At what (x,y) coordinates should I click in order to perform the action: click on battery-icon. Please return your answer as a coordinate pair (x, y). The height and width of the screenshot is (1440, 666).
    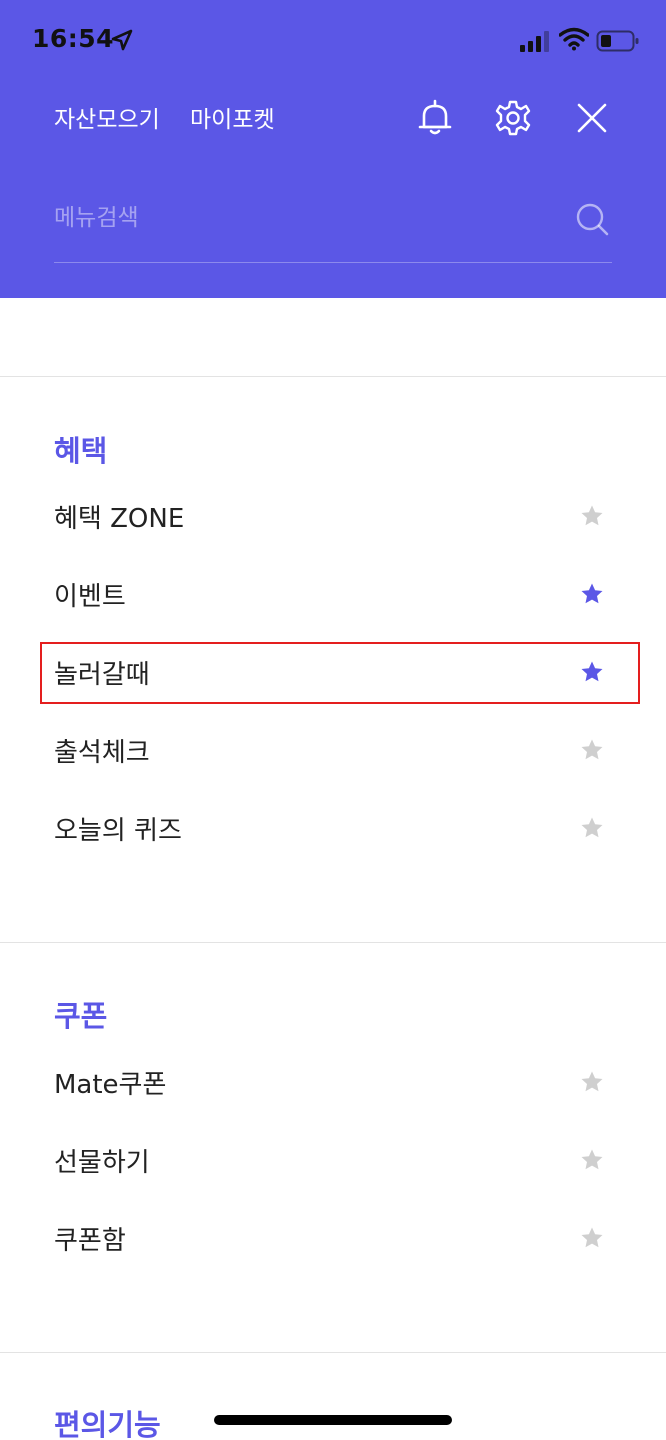
    Looking at the image, I should click on (617, 41).